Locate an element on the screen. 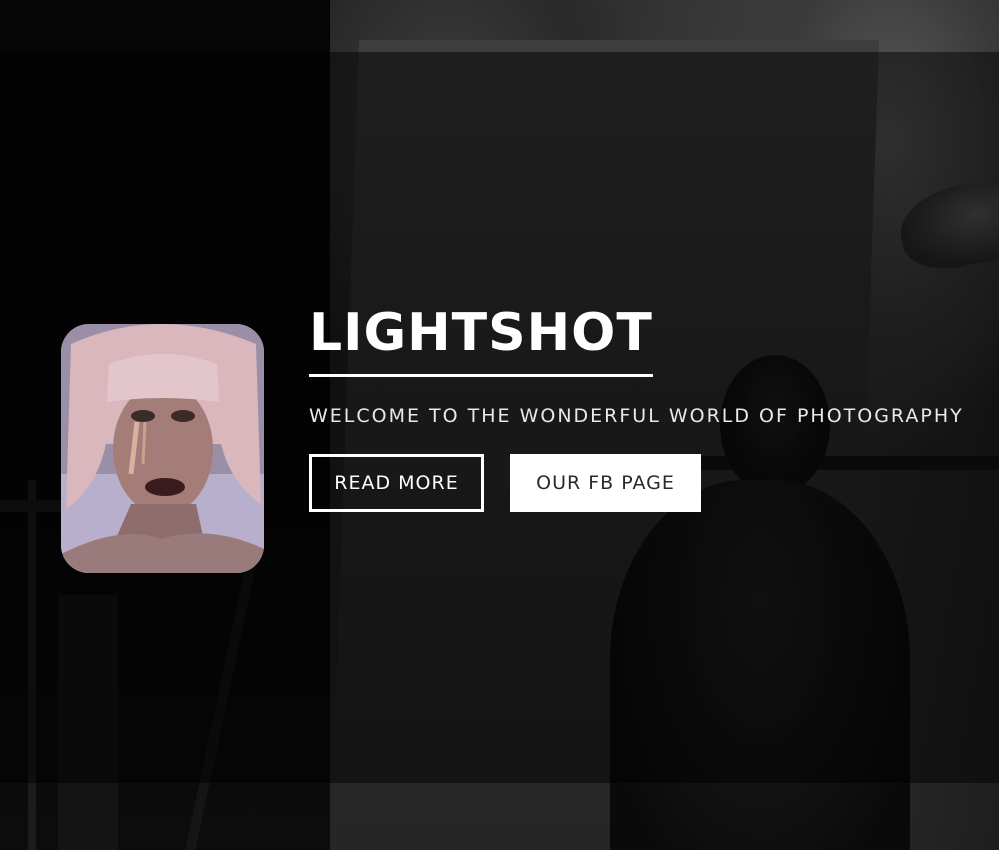  read-more-button: READ MORE is located at coordinates (396, 483).